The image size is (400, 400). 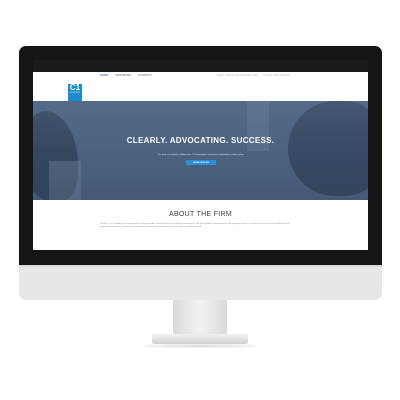 I want to click on contact-phone: PHONE: (000) 000-0000, so click(x=277, y=75).